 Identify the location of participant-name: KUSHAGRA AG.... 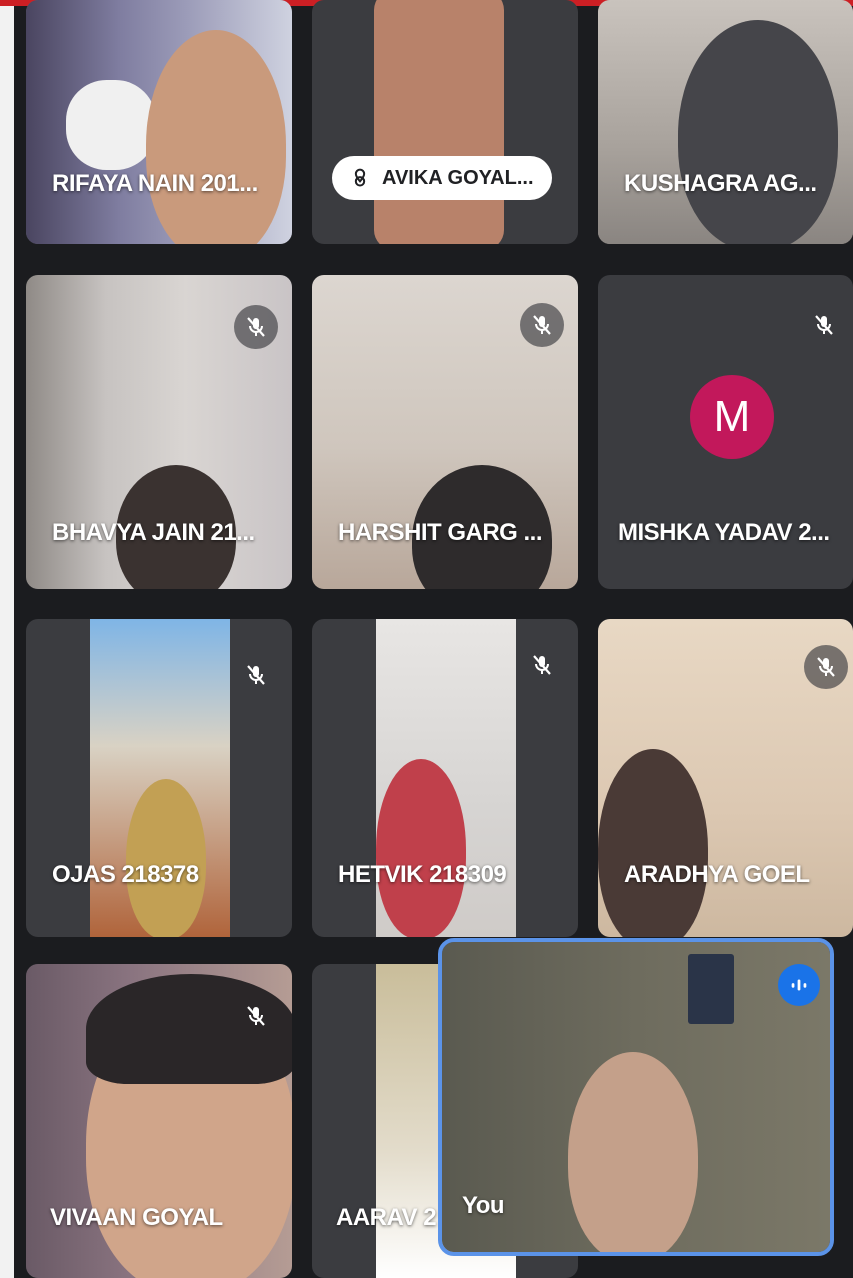
(720, 183).